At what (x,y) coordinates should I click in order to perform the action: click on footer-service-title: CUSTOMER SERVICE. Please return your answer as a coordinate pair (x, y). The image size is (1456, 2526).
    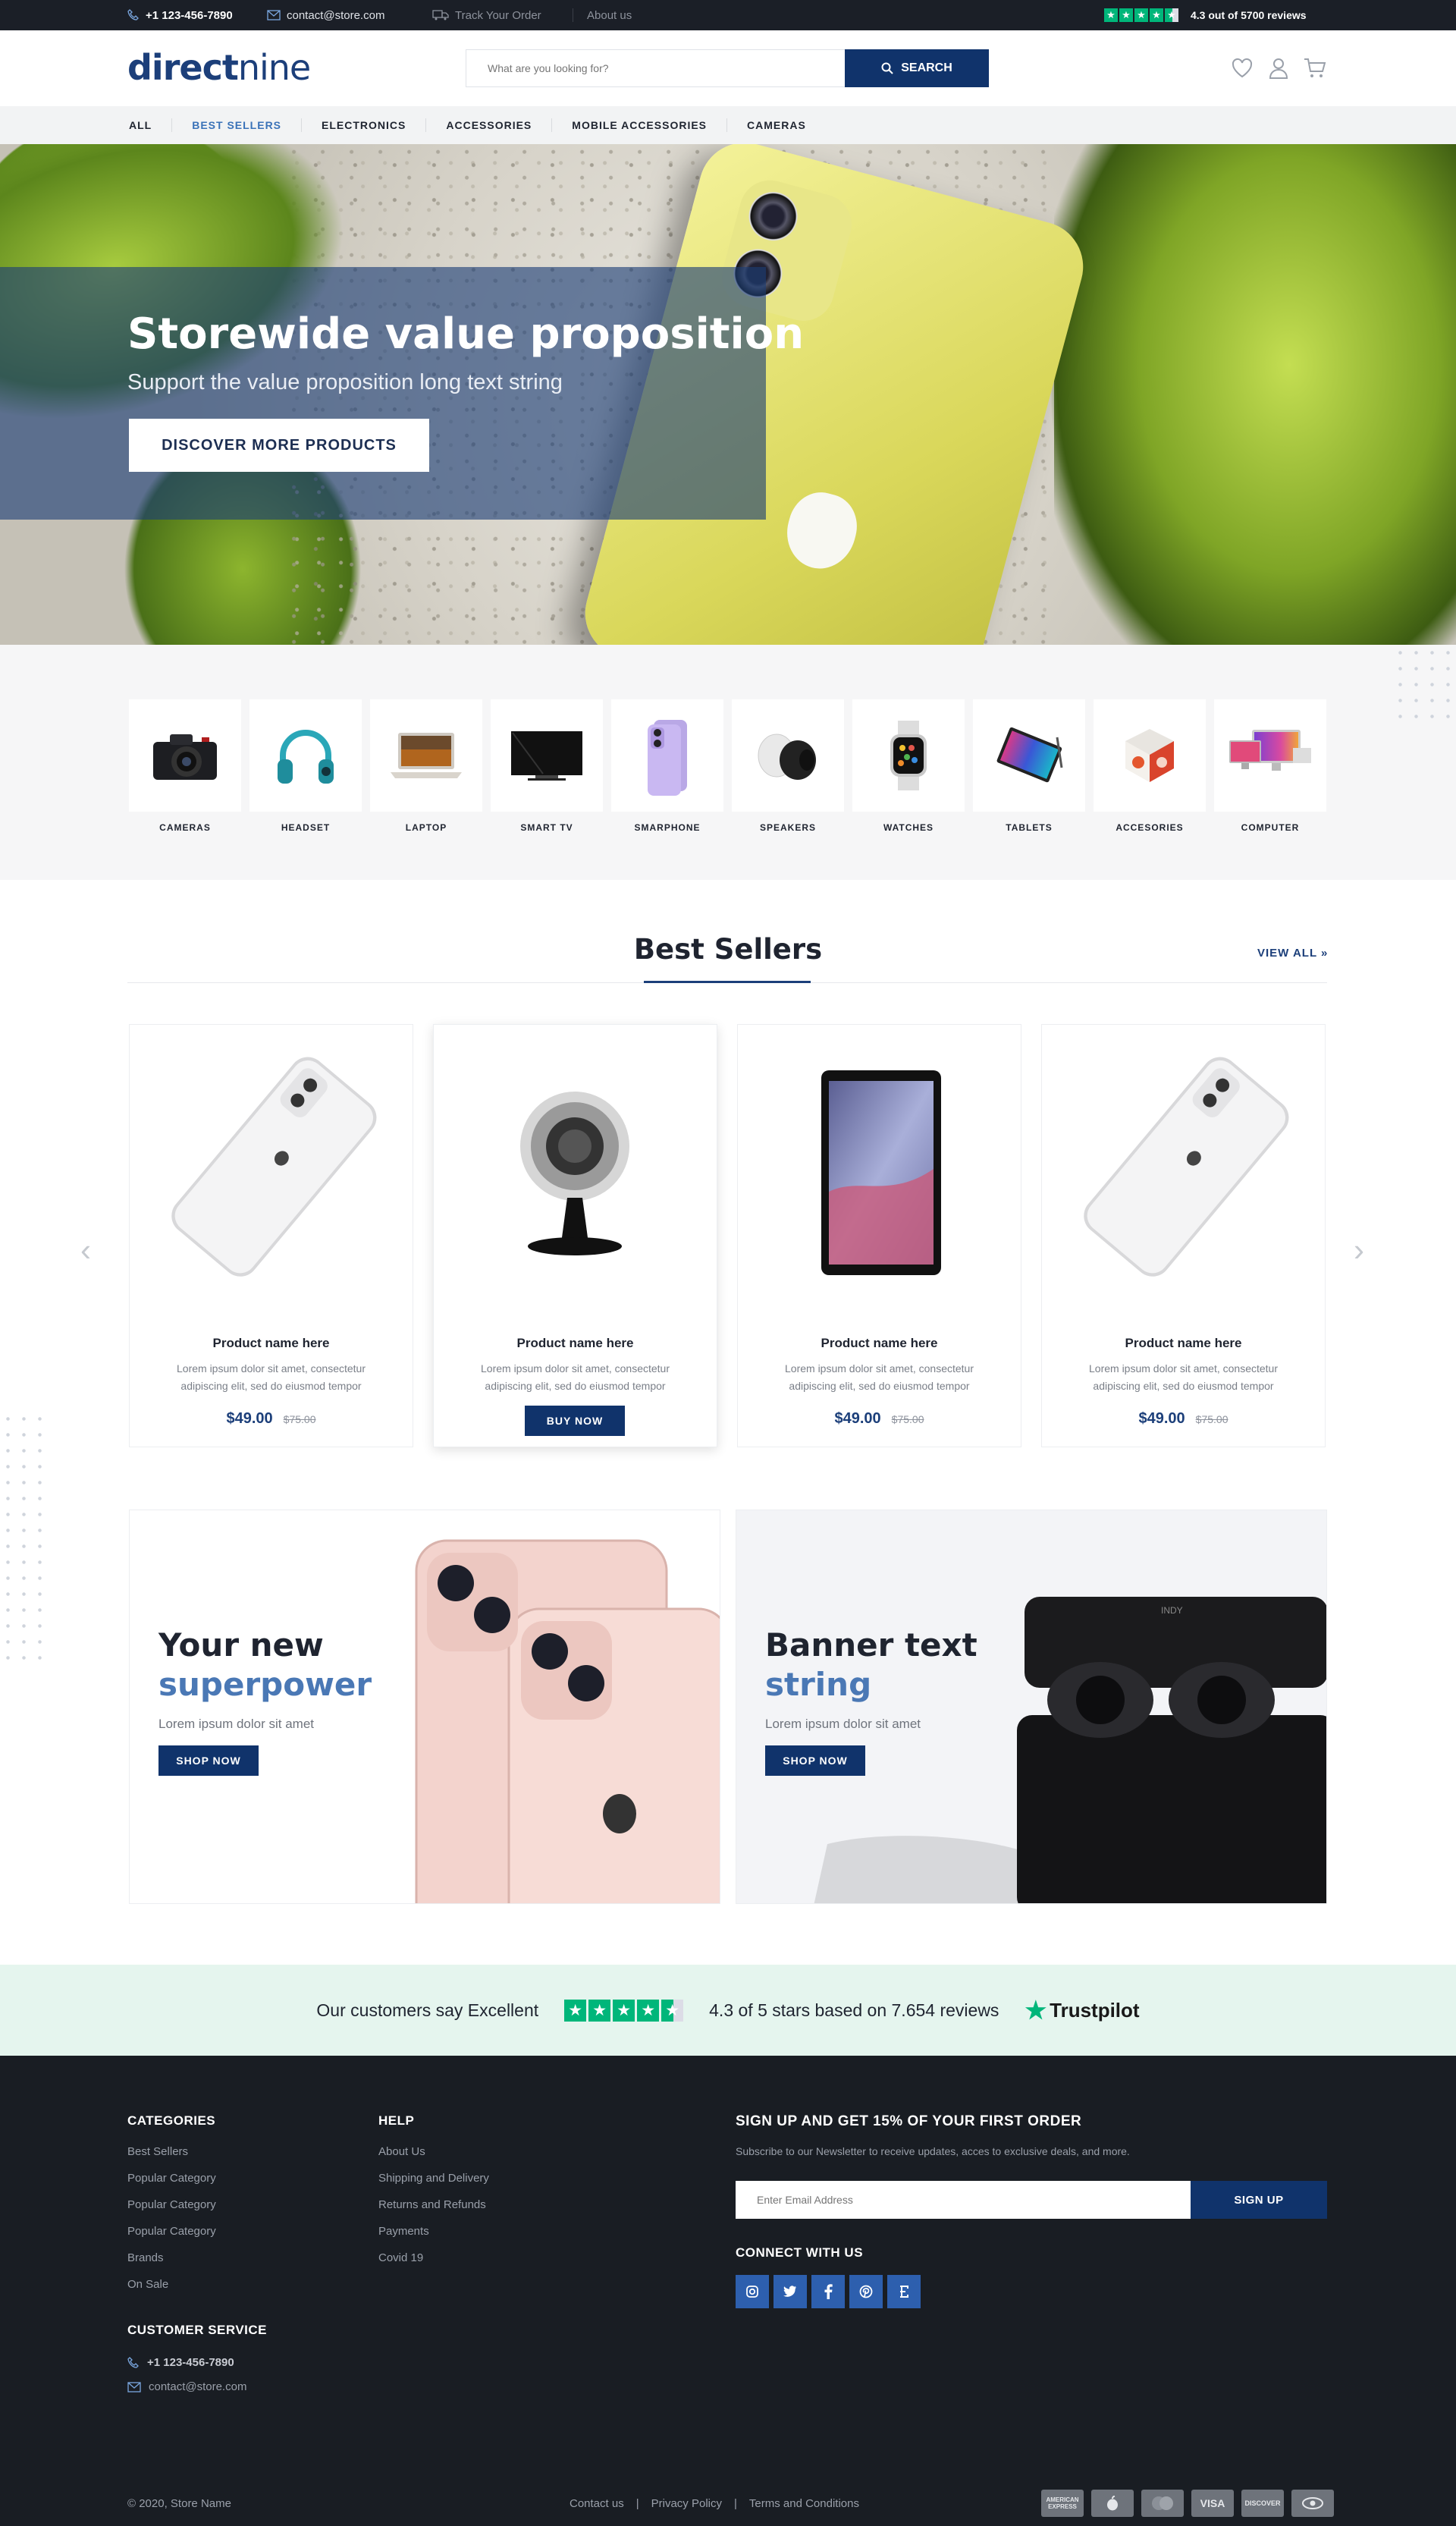
    Looking at the image, I should click on (197, 2330).